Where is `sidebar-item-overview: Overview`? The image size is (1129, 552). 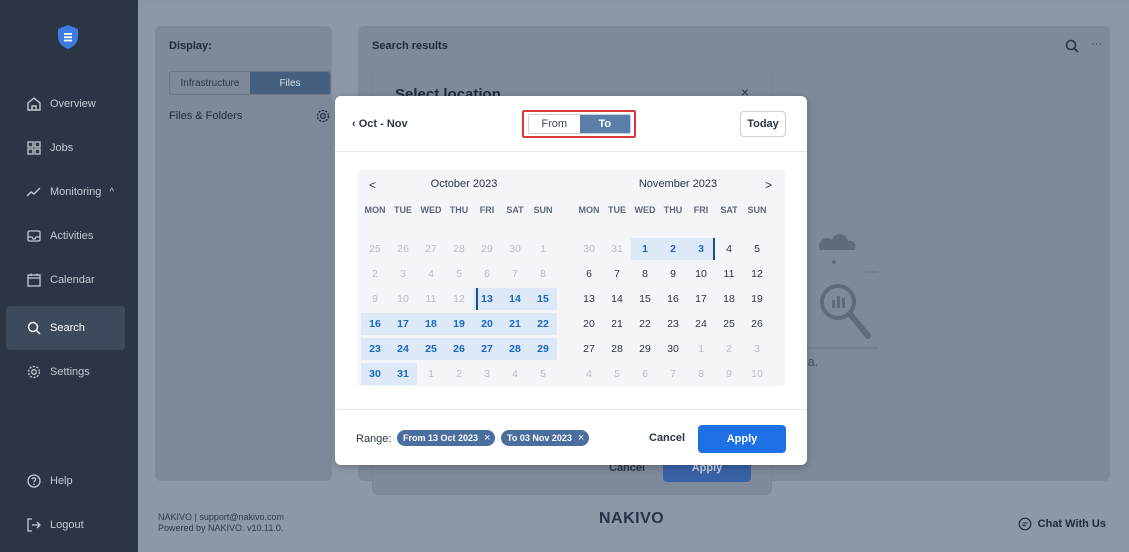
sidebar-item-overview: Overview is located at coordinates (65, 104).